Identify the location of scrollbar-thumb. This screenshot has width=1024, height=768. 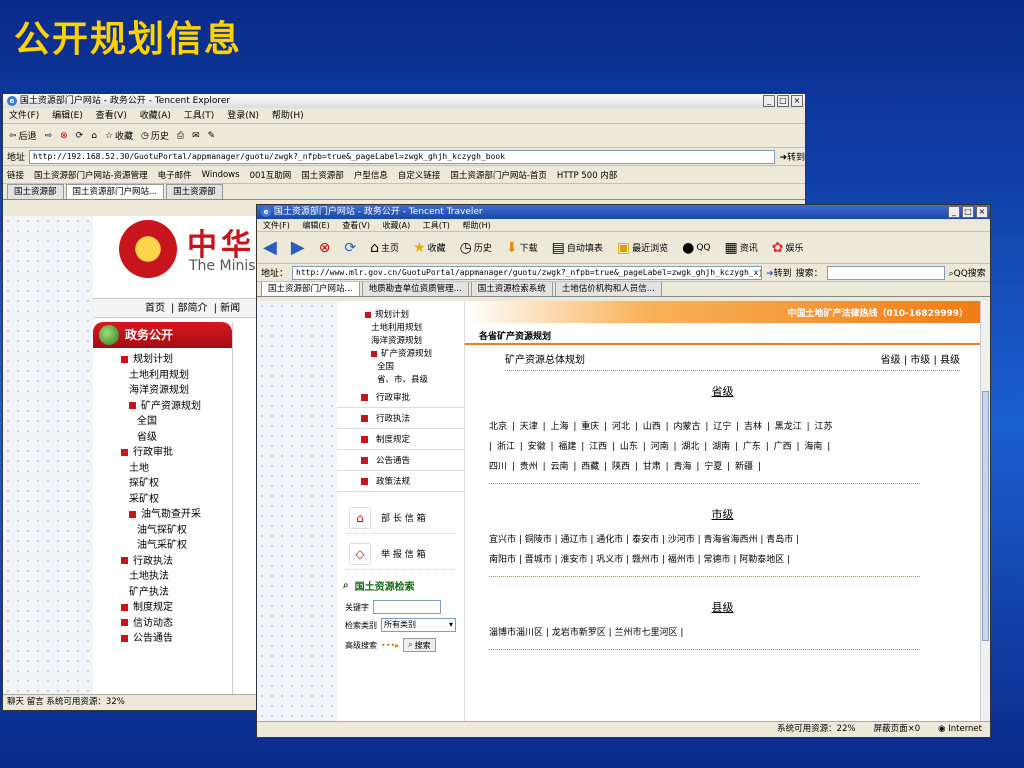
(985, 516).